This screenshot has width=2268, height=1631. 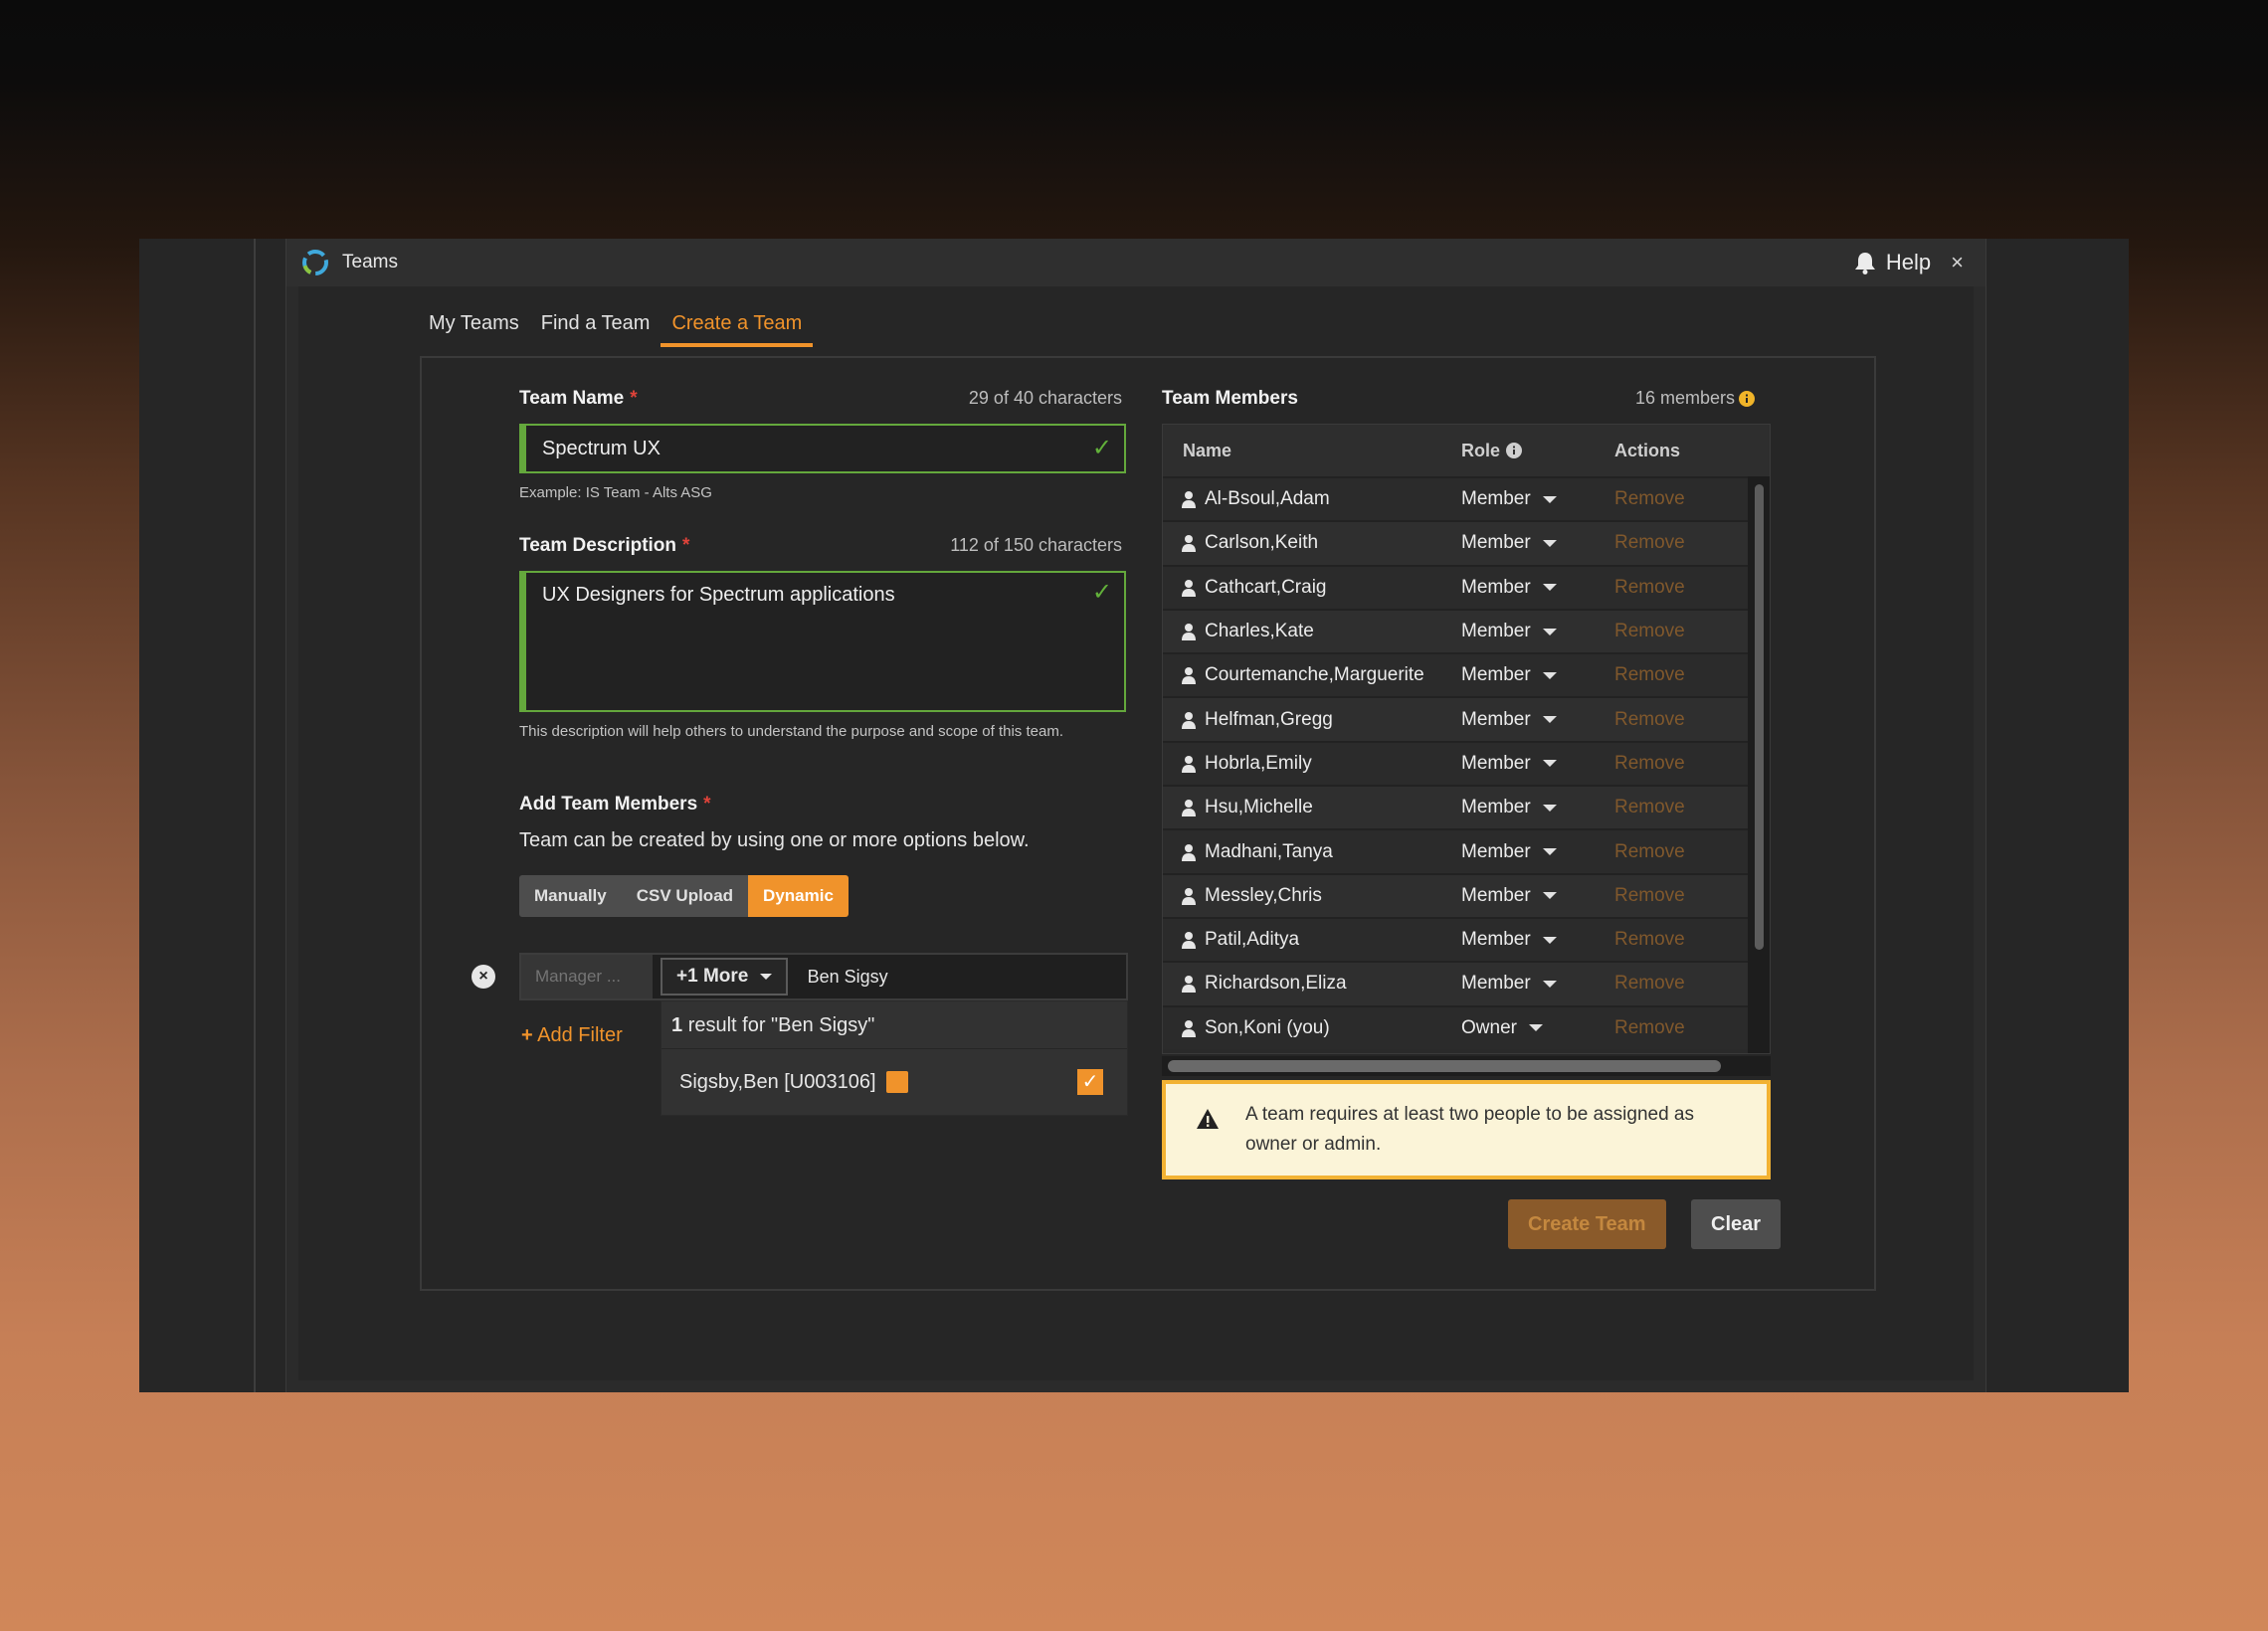 What do you see at coordinates (474, 328) in the screenshot?
I see `tab-my-teams: My Teams` at bounding box center [474, 328].